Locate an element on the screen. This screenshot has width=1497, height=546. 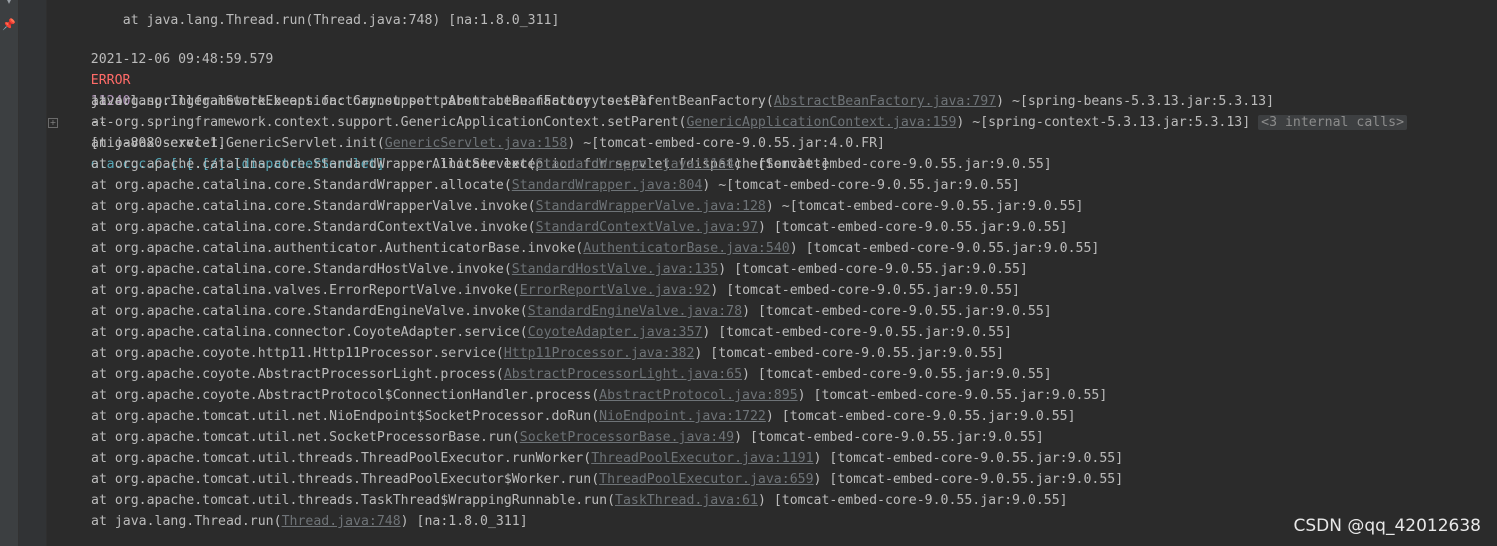
stack-frame-source-link: SocketProcessorBase.java:49 is located at coordinates (627, 437).